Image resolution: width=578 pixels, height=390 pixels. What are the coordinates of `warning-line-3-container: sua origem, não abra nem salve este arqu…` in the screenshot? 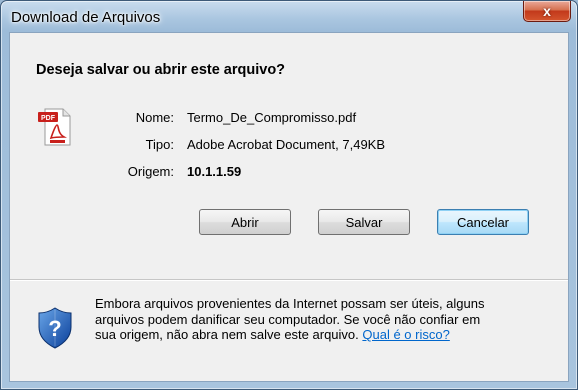 It's located at (325, 335).